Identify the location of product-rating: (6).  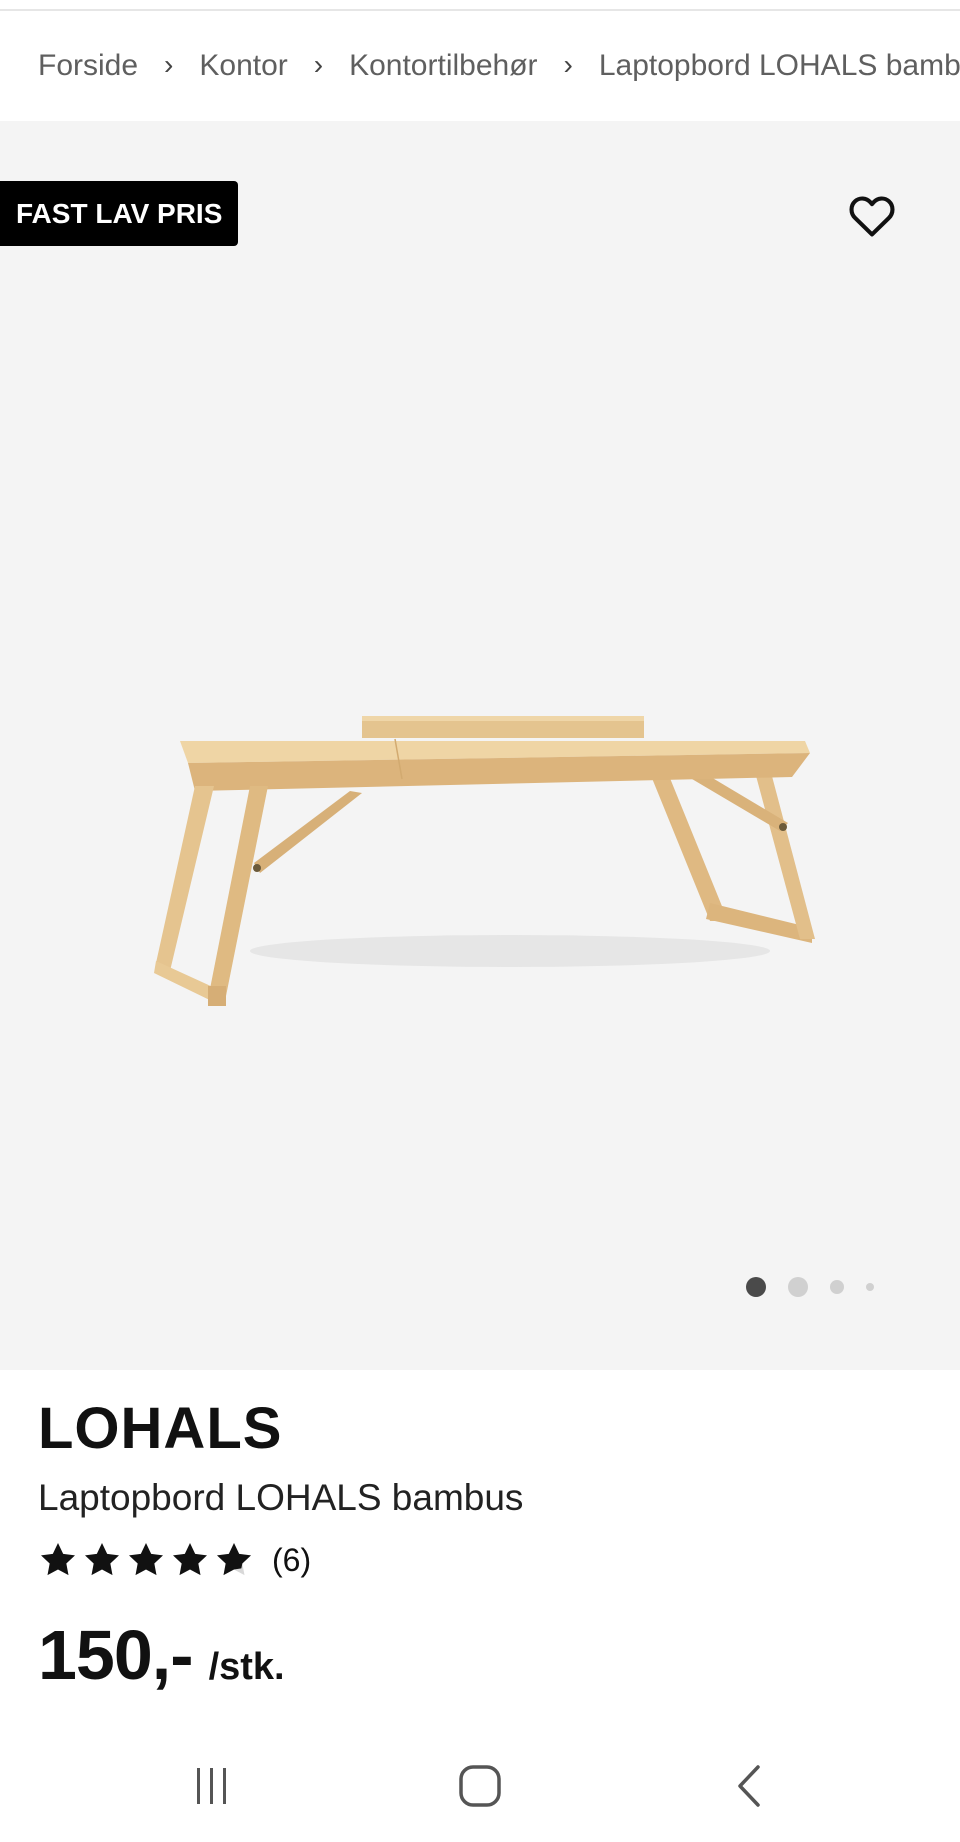
(174, 1560).